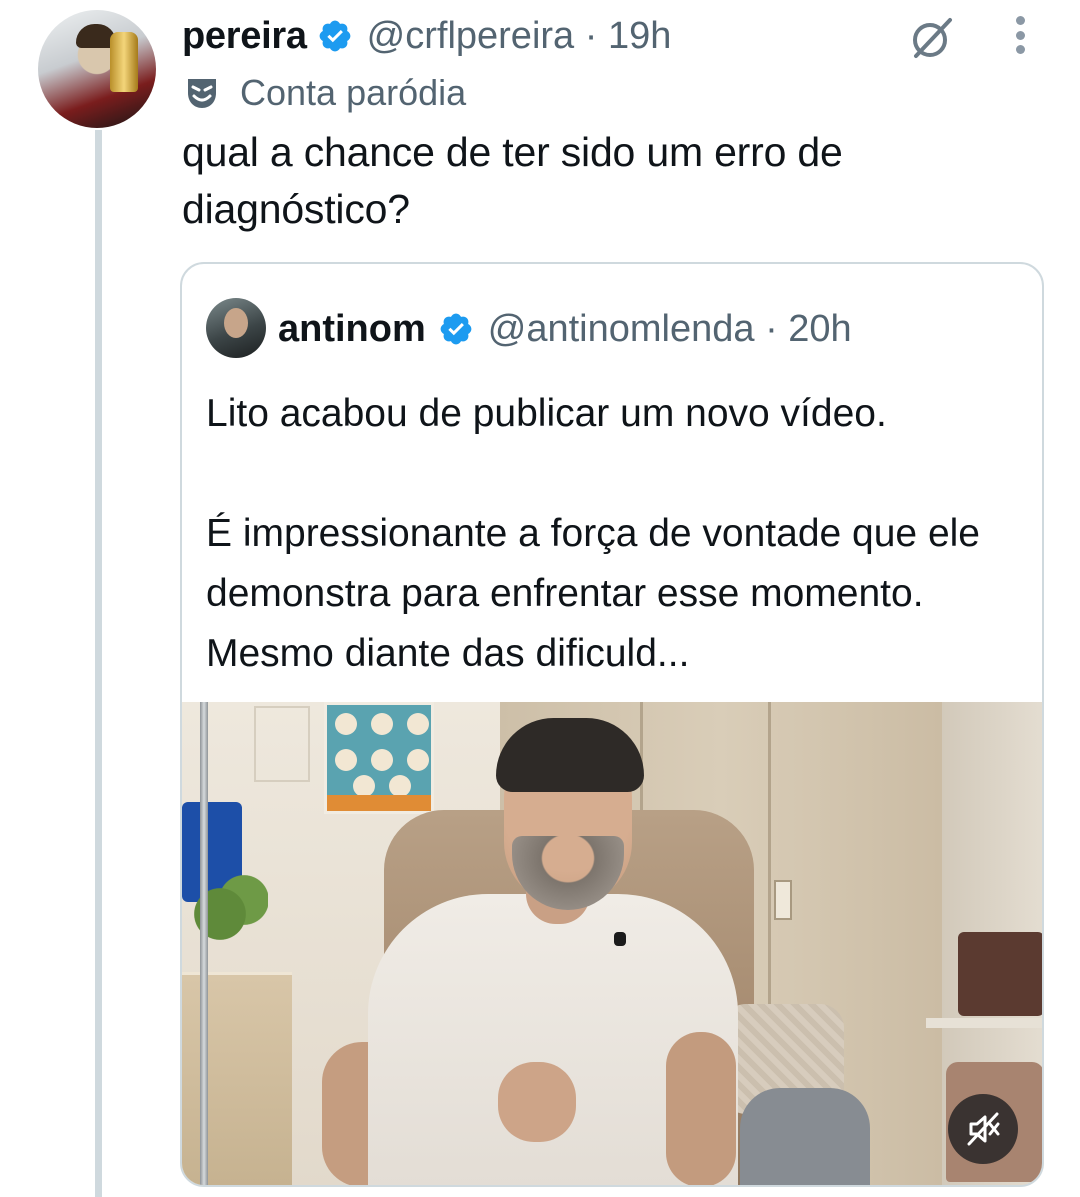 Image resolution: width=1080 pixels, height=1197 pixels. I want to click on avatar-trophy, so click(124, 62).